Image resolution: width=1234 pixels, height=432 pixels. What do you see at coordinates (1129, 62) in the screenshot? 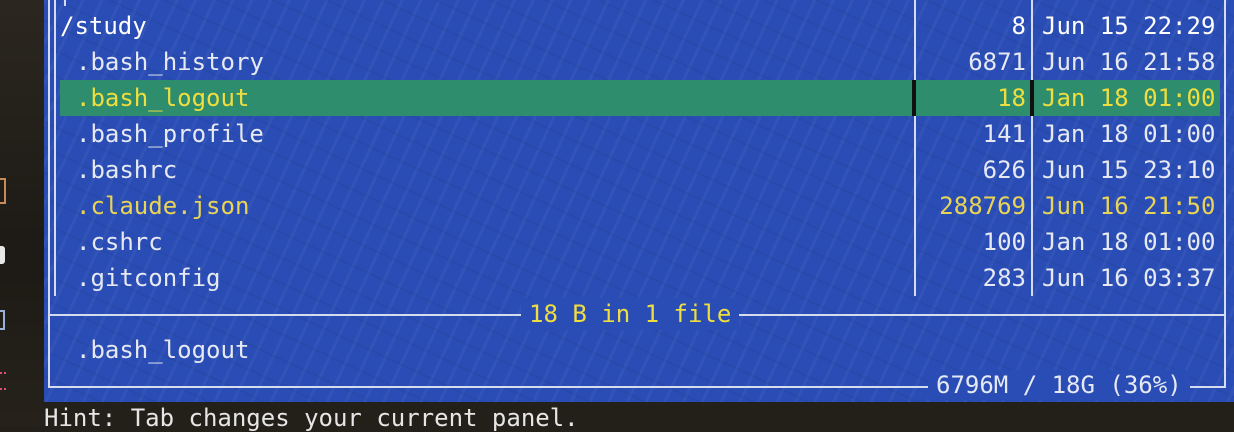
I see `file-date: Jun 16 21:58` at bounding box center [1129, 62].